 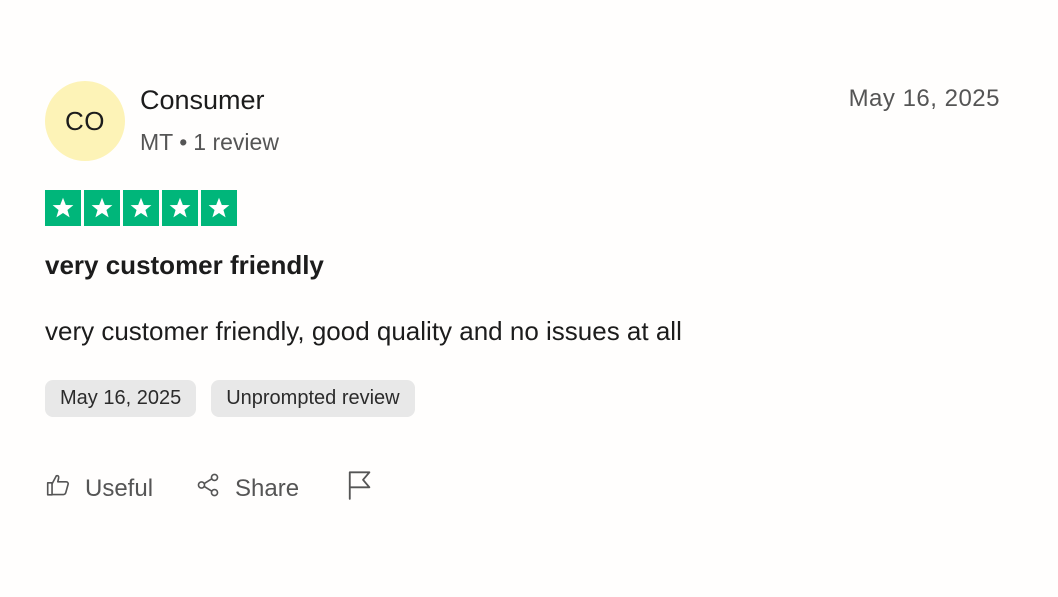 What do you see at coordinates (184, 265) in the screenshot?
I see `review-title: very customer friendly` at bounding box center [184, 265].